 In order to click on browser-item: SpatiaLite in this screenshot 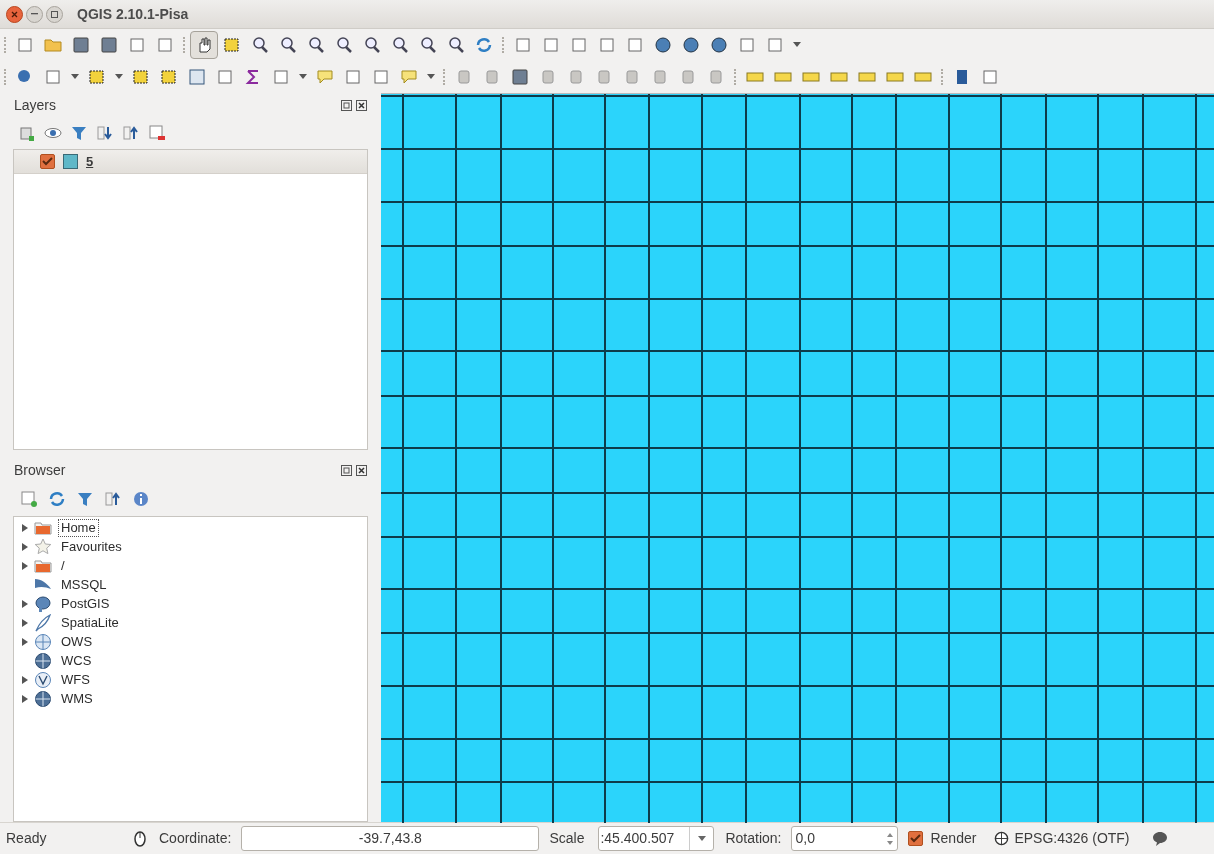, I will do `click(90, 622)`.